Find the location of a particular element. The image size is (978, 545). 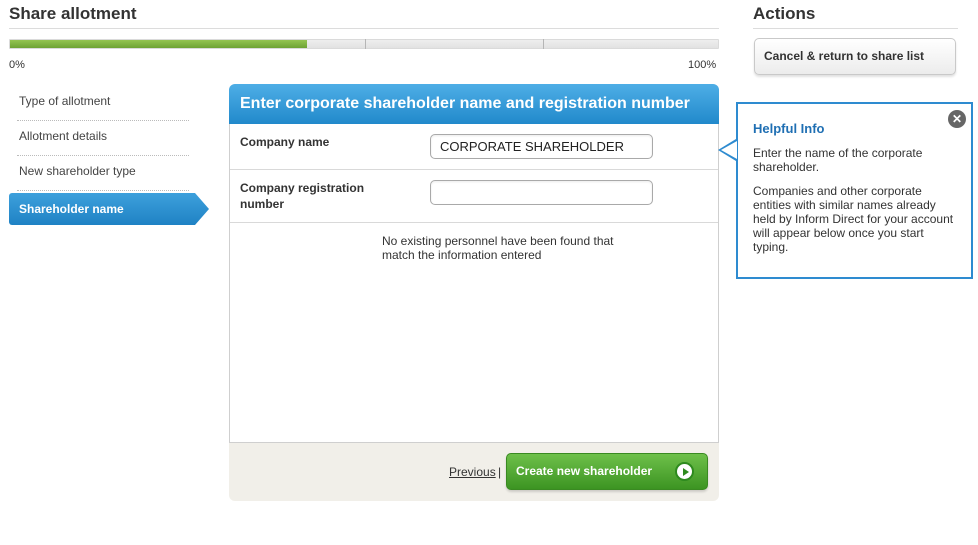

actions-title: Actions is located at coordinates (784, 13).